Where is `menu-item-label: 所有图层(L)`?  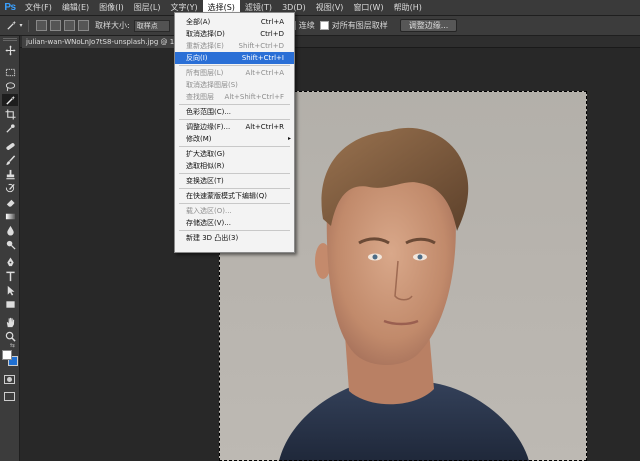
menu-item-label: 所有图层(L) is located at coordinates (205, 73).